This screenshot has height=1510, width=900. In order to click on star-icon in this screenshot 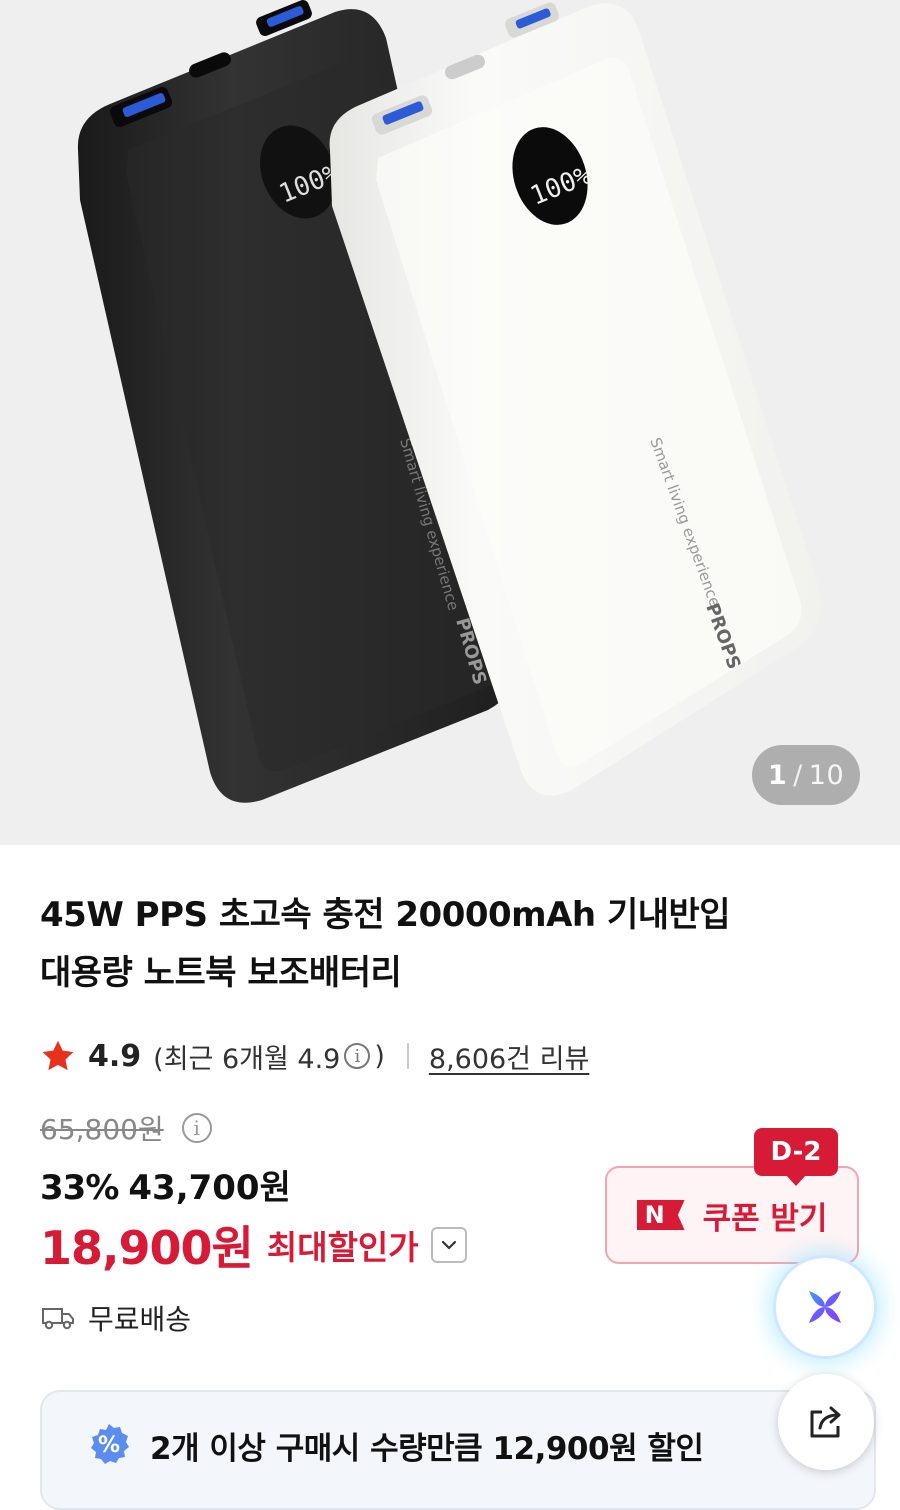, I will do `click(58, 1055)`.